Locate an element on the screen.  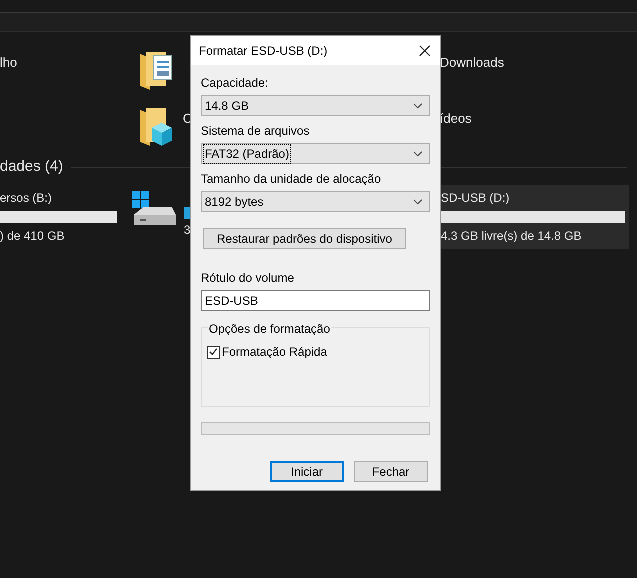
dialog-button: Iniciar is located at coordinates (307, 471).